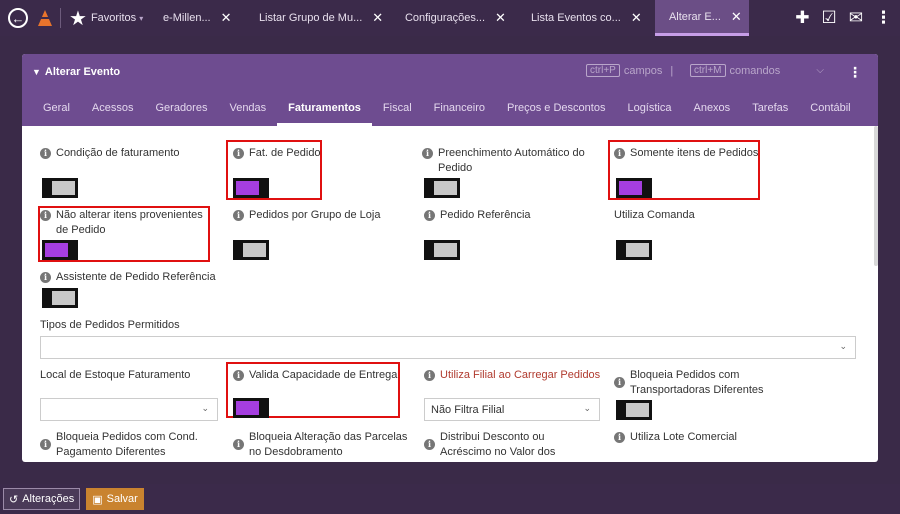 Image resolution: width=900 pixels, height=514 pixels. Describe the element at coordinates (856, 18) in the screenshot. I see `chat-icon: ✉` at that location.